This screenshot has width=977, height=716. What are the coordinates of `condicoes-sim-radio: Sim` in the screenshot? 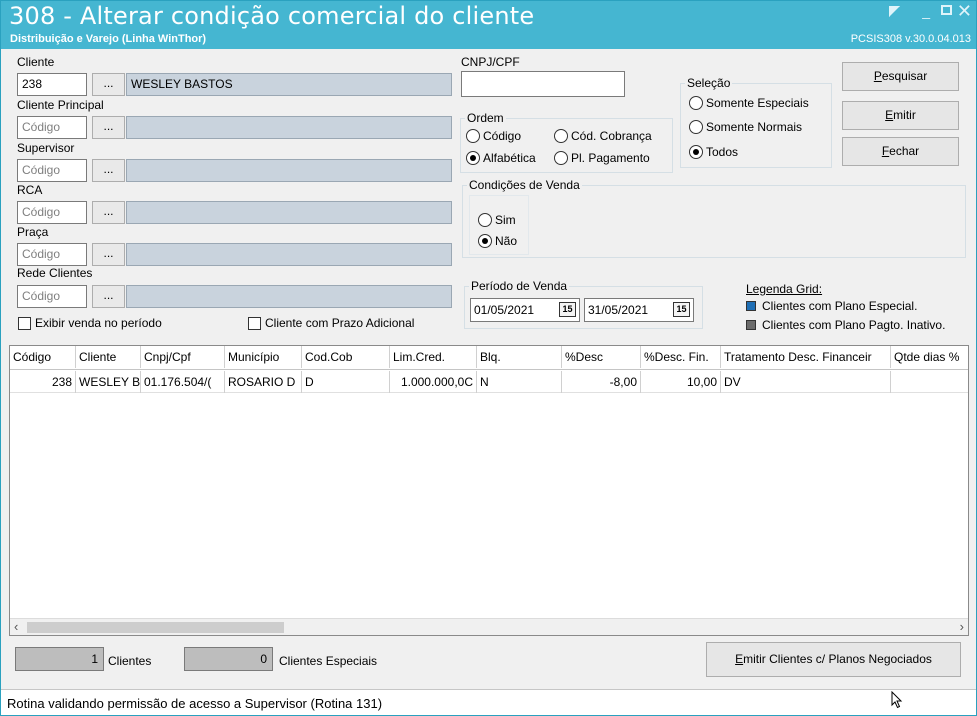 It's located at (497, 220).